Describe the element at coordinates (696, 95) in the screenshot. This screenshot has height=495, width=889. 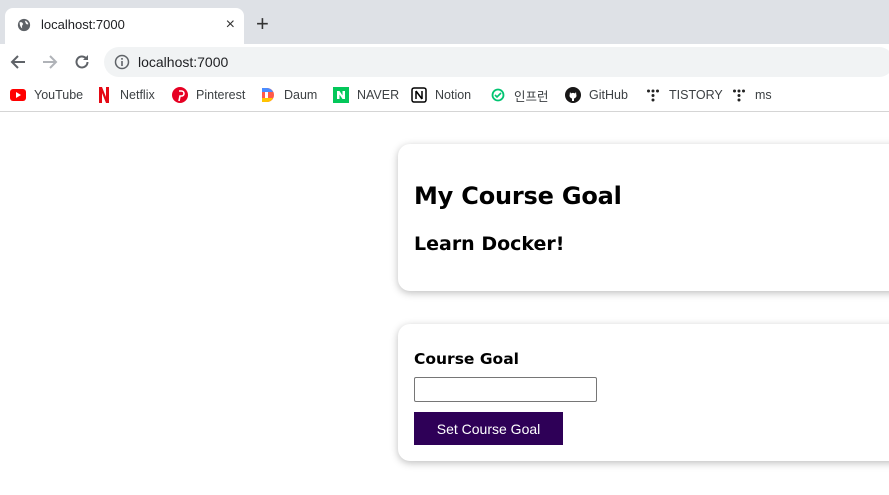
I see `bookmark-label: TISTORY` at that location.